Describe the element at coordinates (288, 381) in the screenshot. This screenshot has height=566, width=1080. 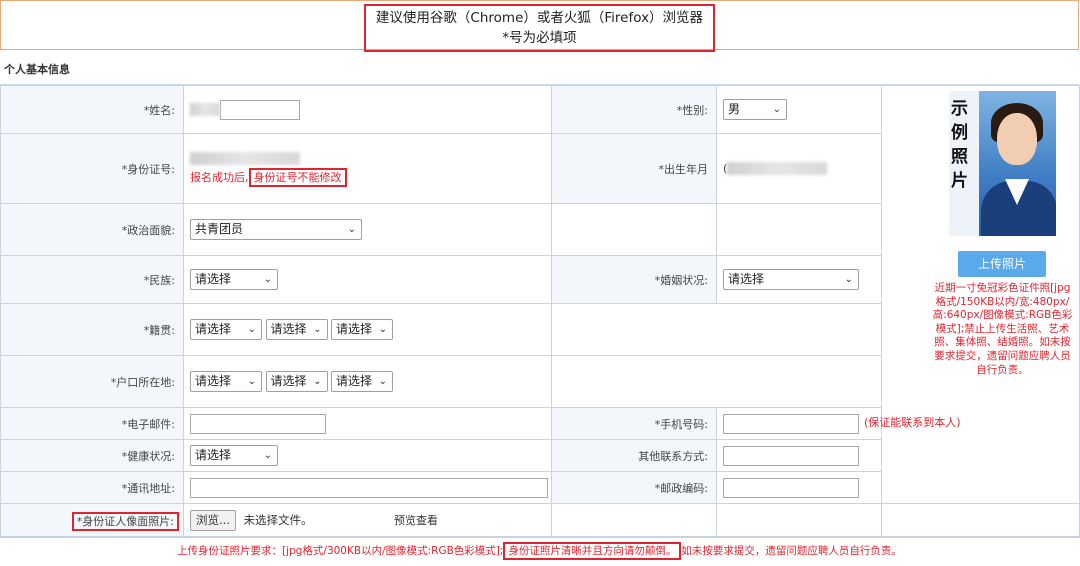
I see `hukou-city-value: 请选择` at that location.